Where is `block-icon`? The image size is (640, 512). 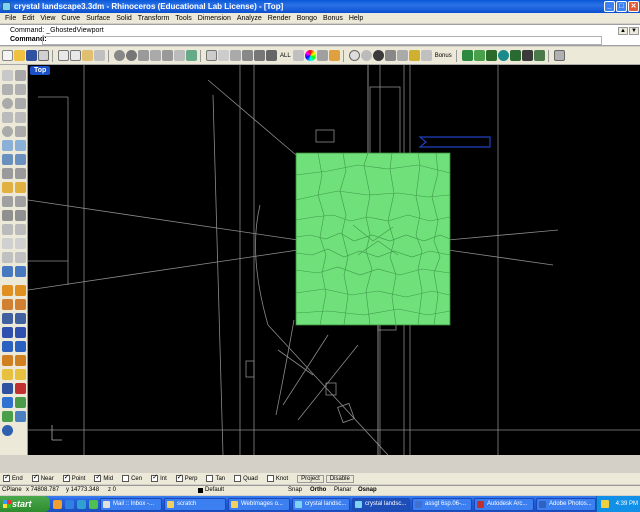
block-icon is located at coordinates (7, 388).